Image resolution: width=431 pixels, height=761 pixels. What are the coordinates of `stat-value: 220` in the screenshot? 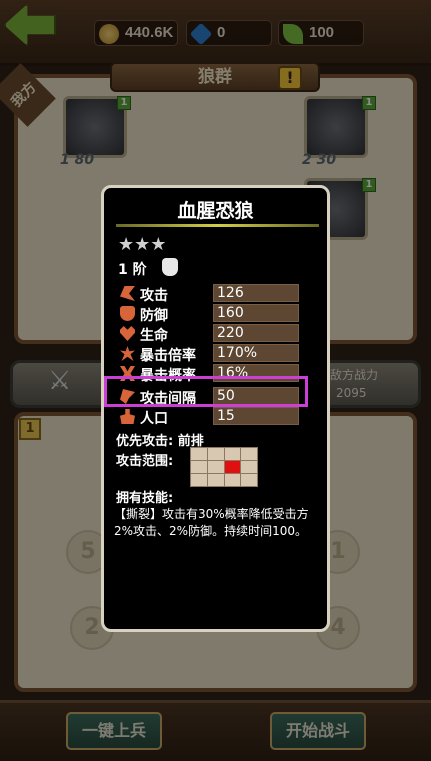 It's located at (230, 333).